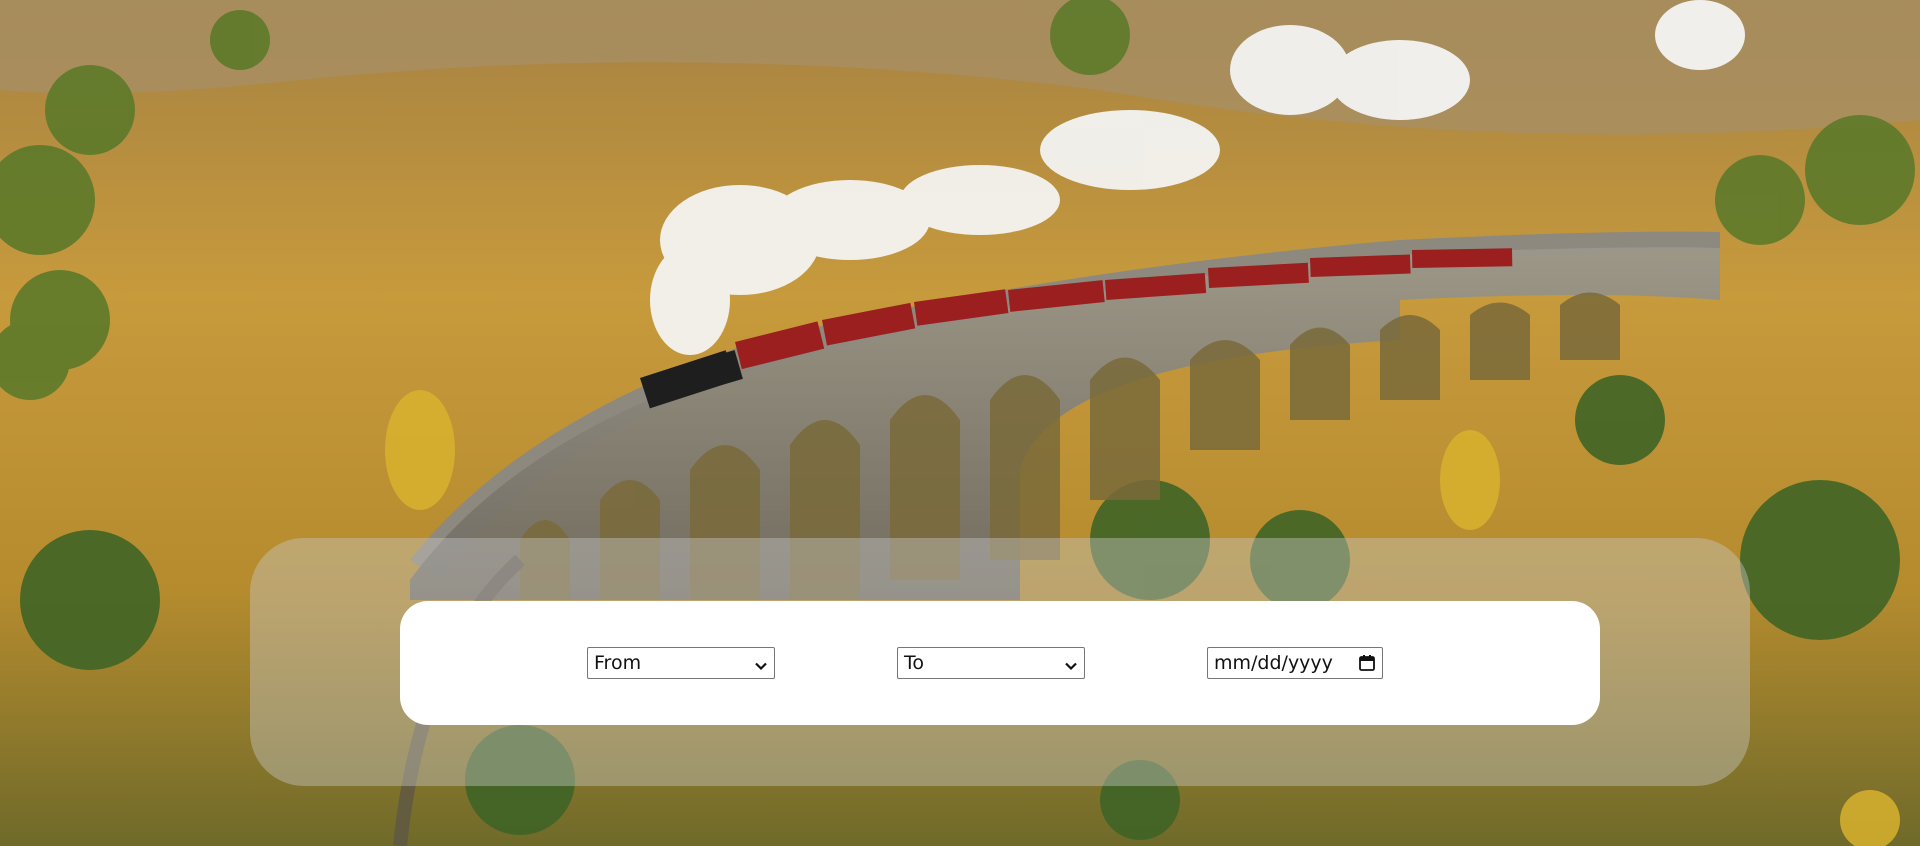 The width and height of the screenshot is (1920, 846). What do you see at coordinates (1273, 663) in the screenshot?
I see `date-input-placeholder: mm/dd/yyyy` at bounding box center [1273, 663].